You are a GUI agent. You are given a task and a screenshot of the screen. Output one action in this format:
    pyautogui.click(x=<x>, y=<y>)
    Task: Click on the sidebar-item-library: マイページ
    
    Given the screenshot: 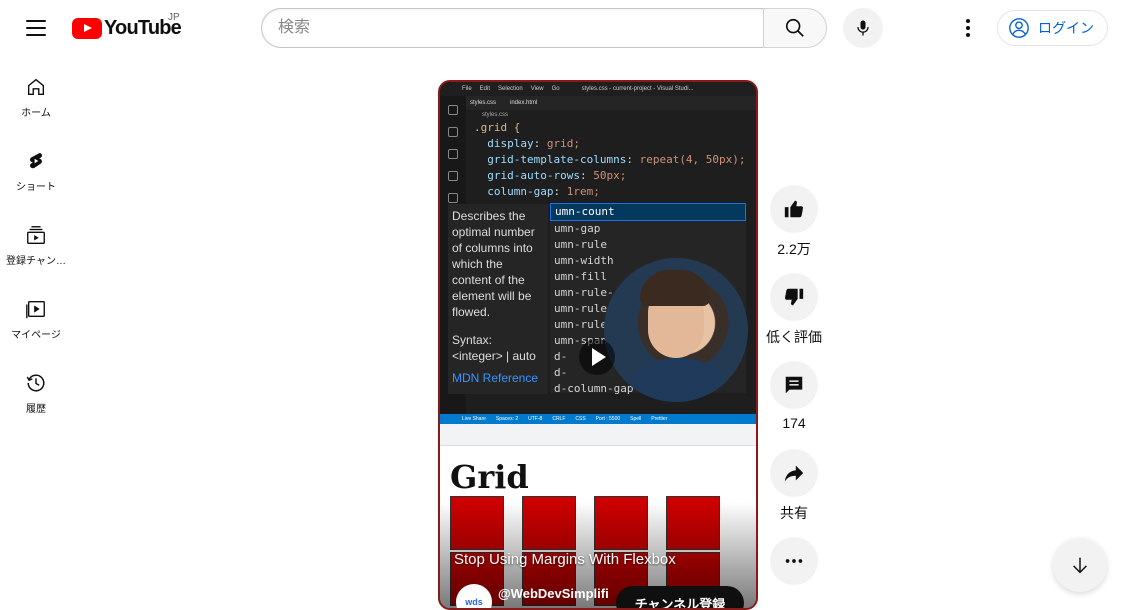 What is the action you would take?
    pyautogui.click(x=36, y=315)
    